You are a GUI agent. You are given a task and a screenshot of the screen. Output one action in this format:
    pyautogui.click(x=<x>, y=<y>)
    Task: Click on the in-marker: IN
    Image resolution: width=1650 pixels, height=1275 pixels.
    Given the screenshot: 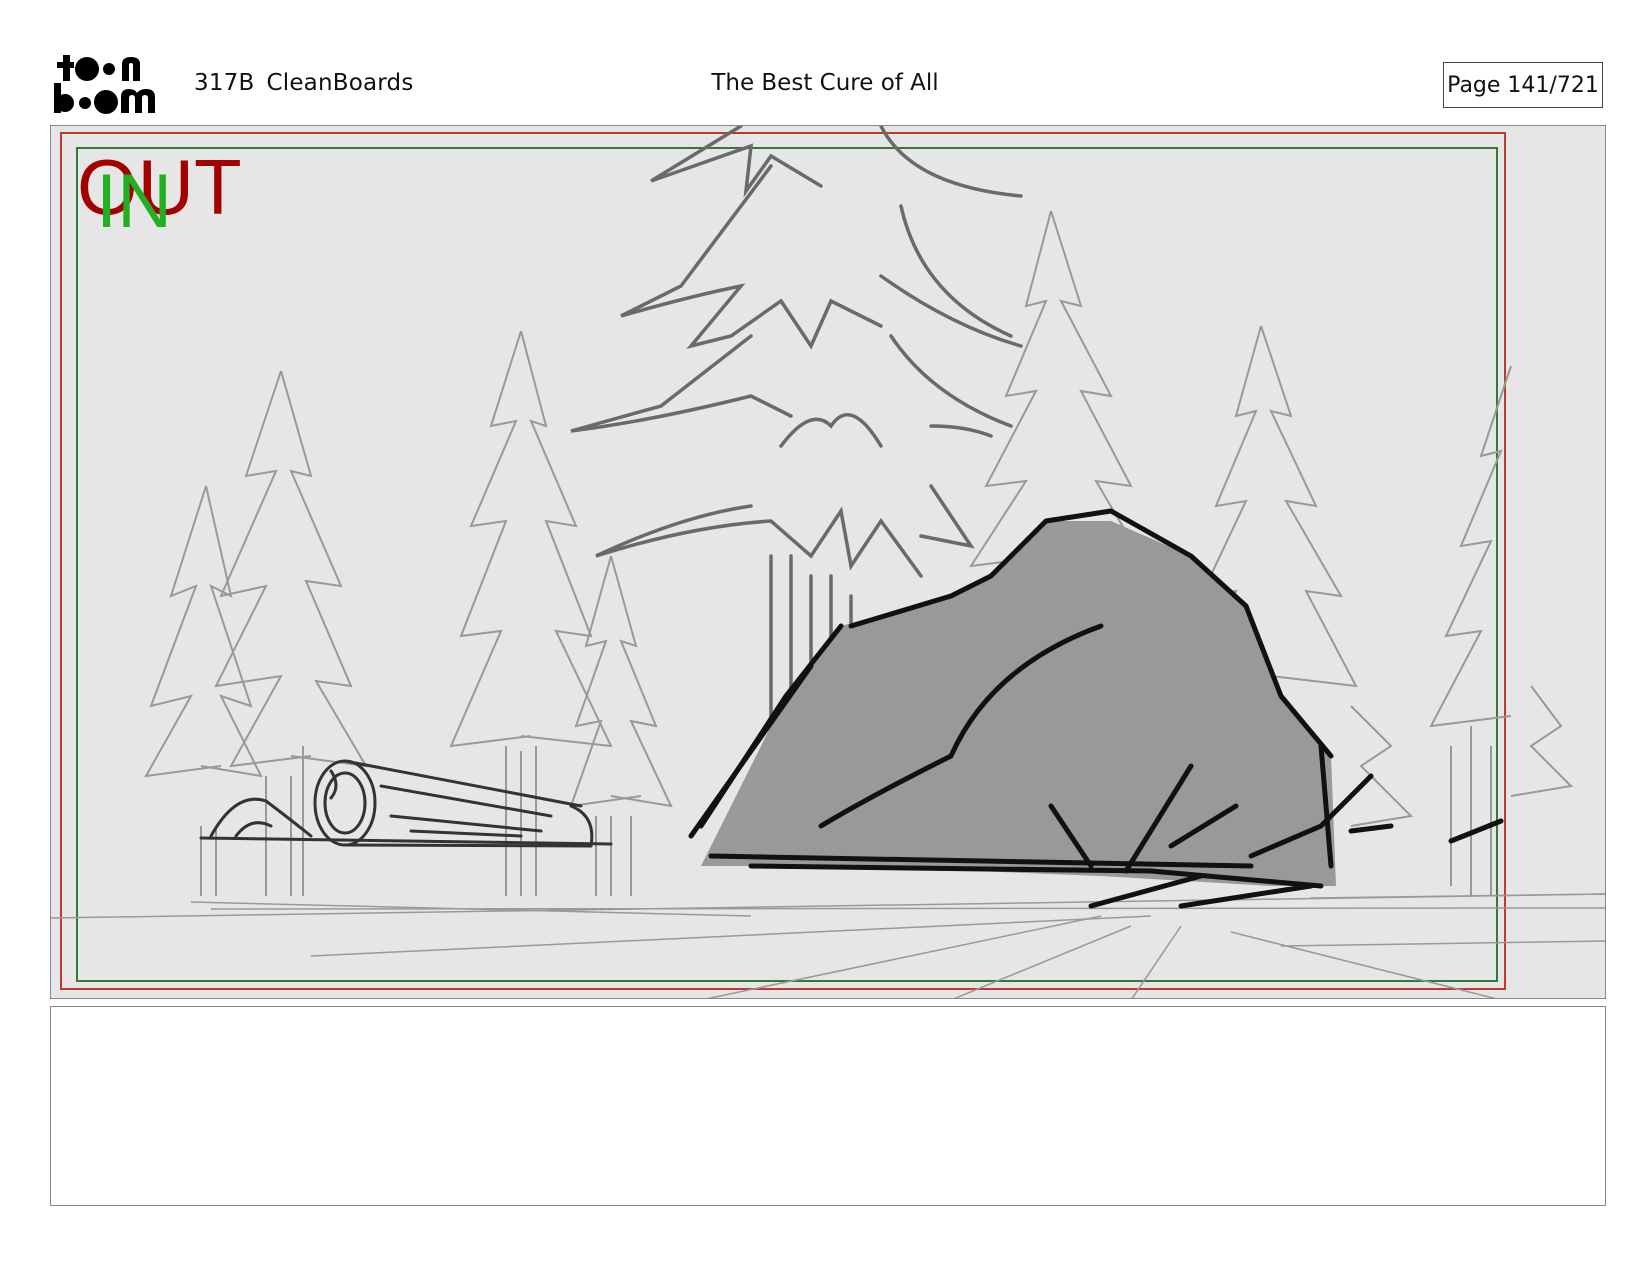 What is the action you would take?
    pyautogui.click(x=134, y=201)
    